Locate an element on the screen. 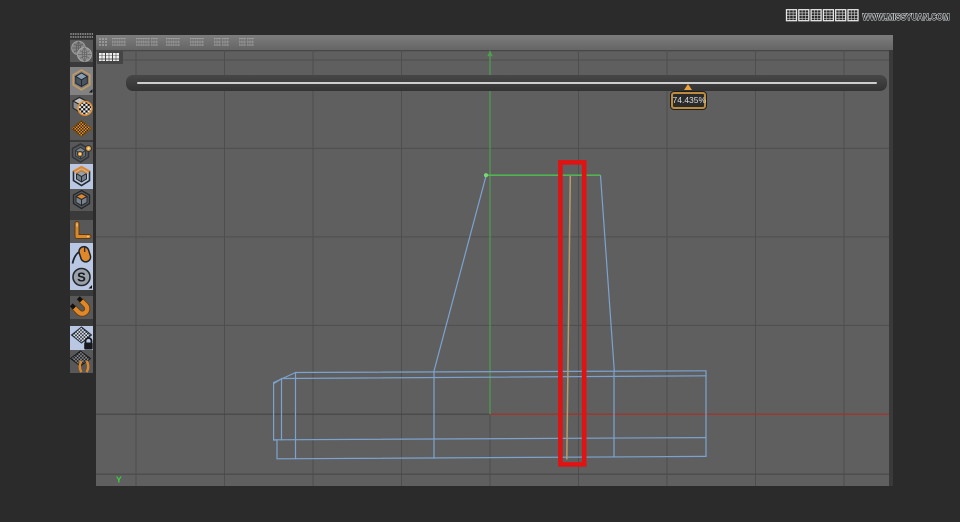  svg-text: WWW.MISSYUAN.COM is located at coordinates (906, 17).